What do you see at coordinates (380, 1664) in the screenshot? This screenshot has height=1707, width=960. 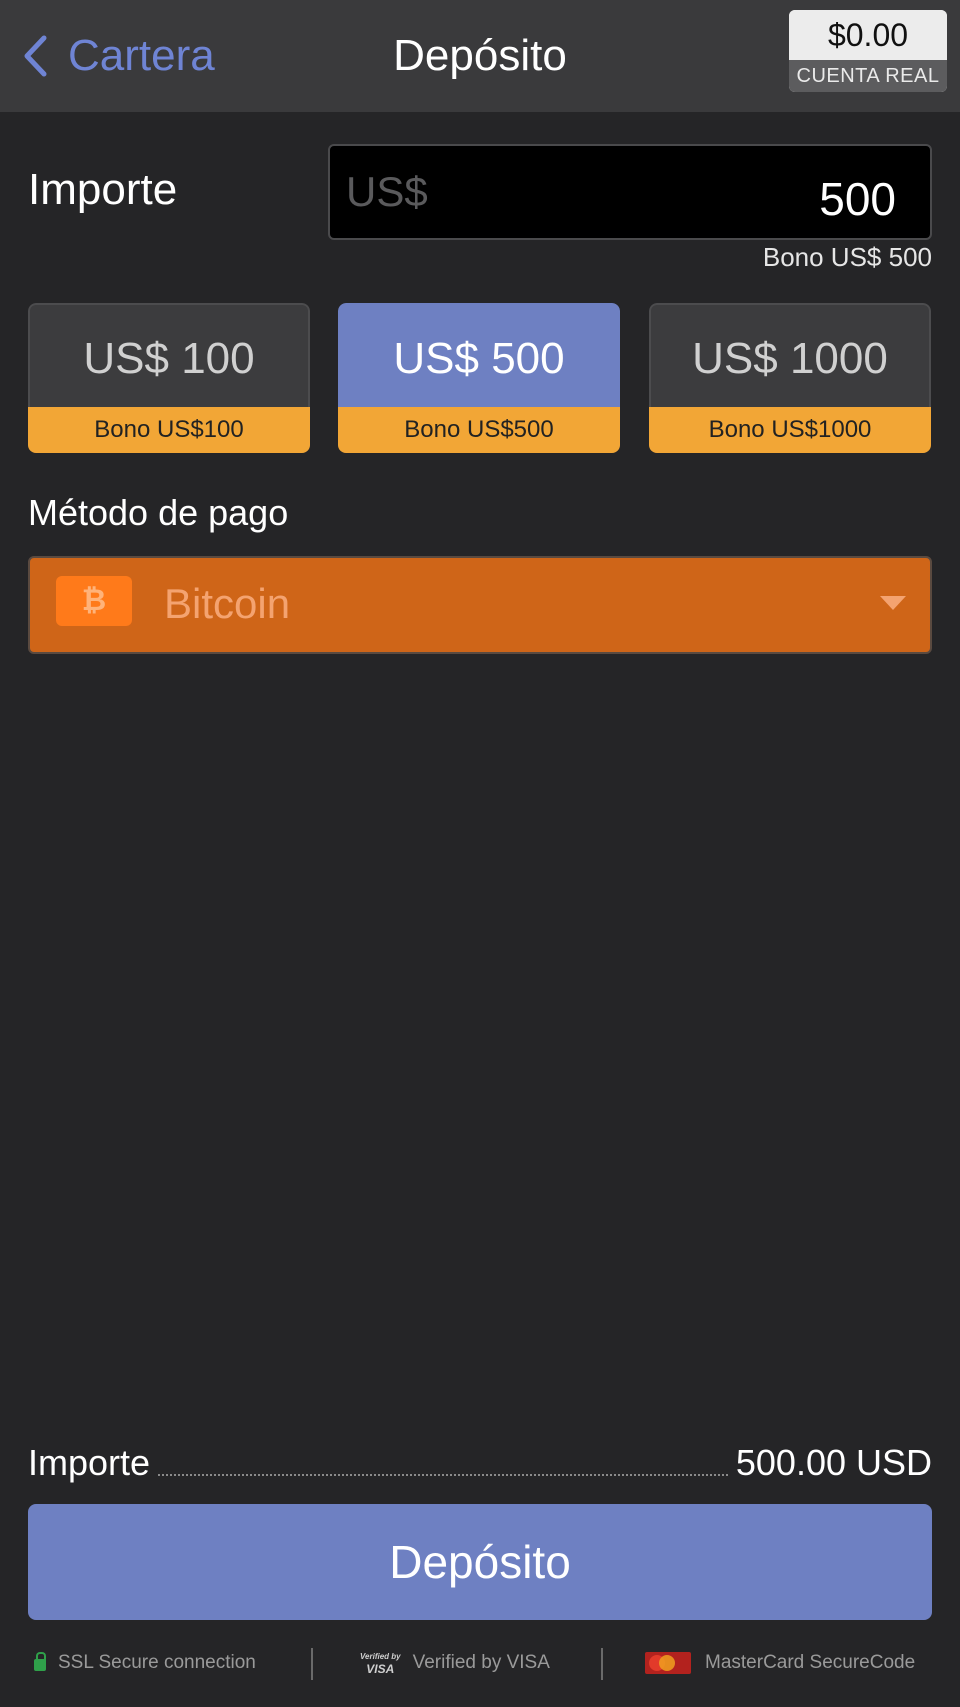 I see `visa-logo-icon: Verified by VISA` at bounding box center [380, 1664].